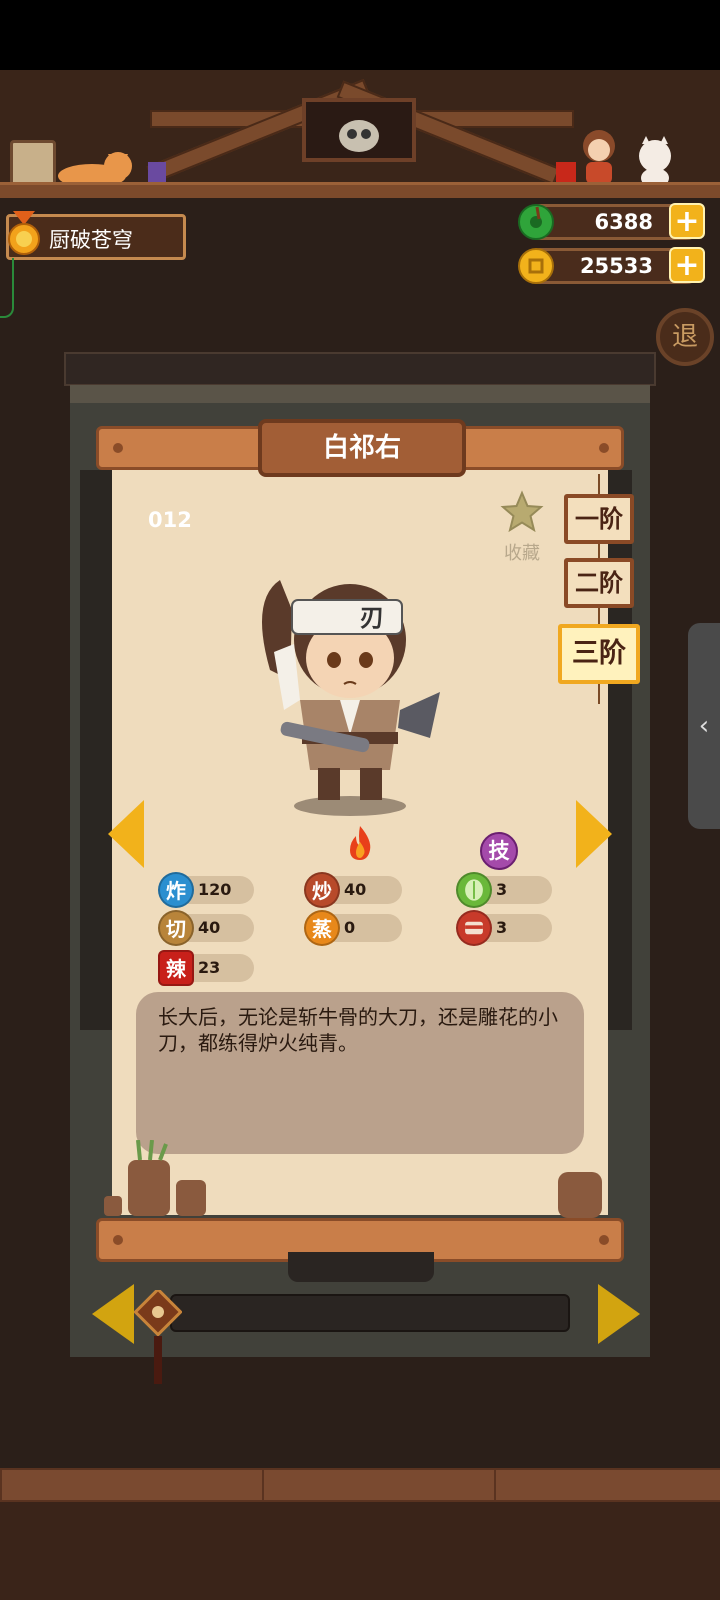 Image resolution: width=720 pixels, height=1600 pixels. Describe the element at coordinates (522, 511) in the screenshot. I see `star-icon` at that location.